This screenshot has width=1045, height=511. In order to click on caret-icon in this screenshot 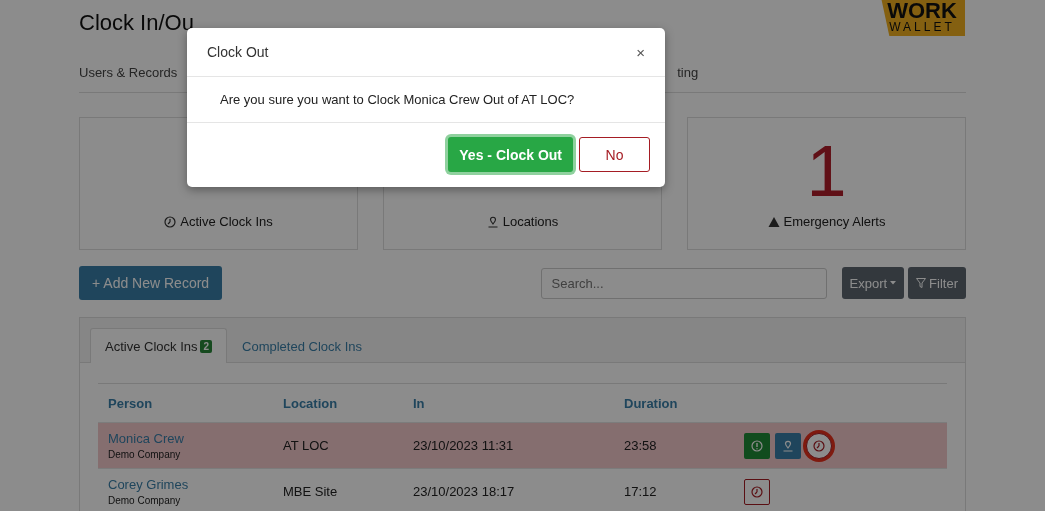, I will do `click(893, 283)`.